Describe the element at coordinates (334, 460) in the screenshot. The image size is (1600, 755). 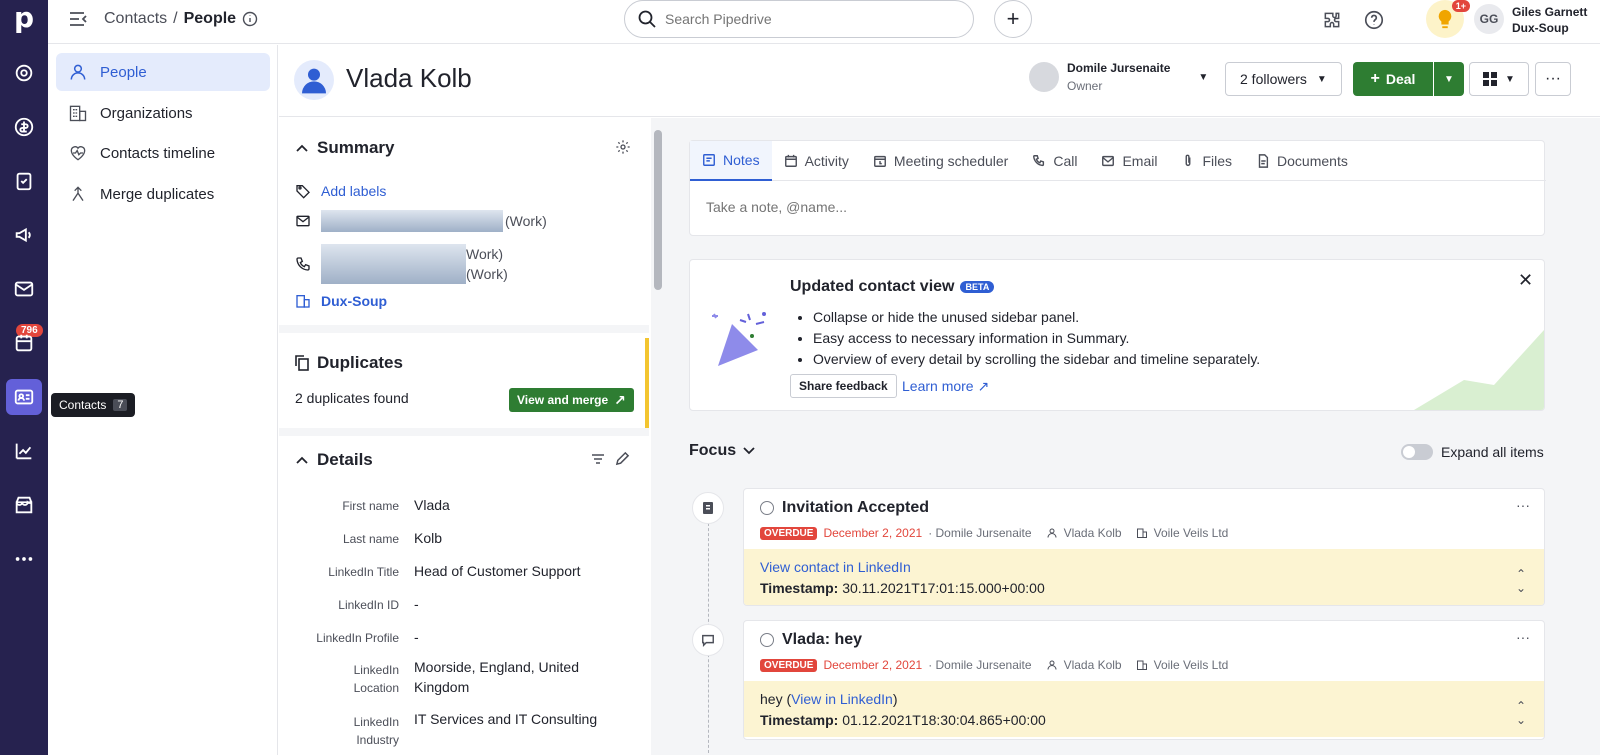
I see `details-header: Details` at that location.